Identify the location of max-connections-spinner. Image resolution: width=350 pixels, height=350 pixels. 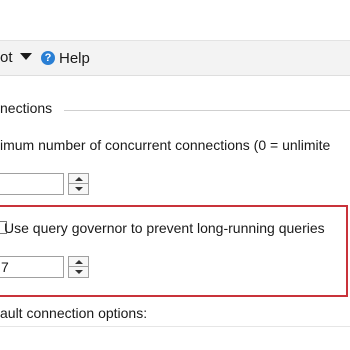
(78, 184).